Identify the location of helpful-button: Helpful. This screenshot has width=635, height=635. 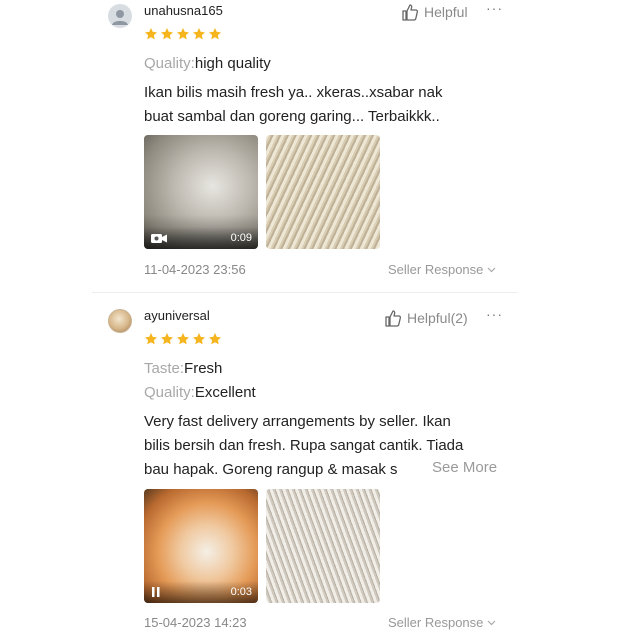
(434, 12).